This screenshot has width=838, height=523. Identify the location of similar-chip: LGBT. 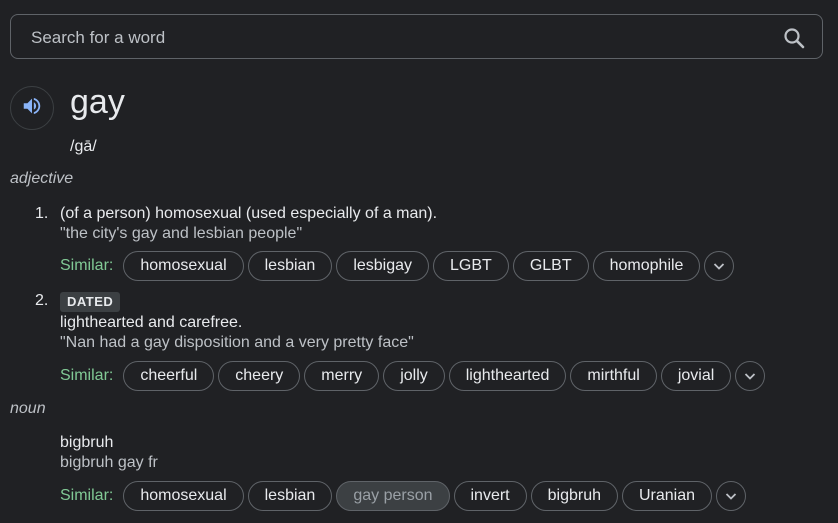
(471, 266).